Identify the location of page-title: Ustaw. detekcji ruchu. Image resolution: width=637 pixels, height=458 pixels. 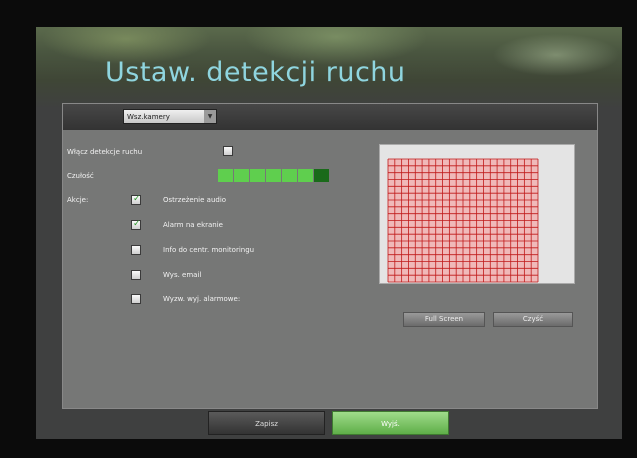
(255, 72).